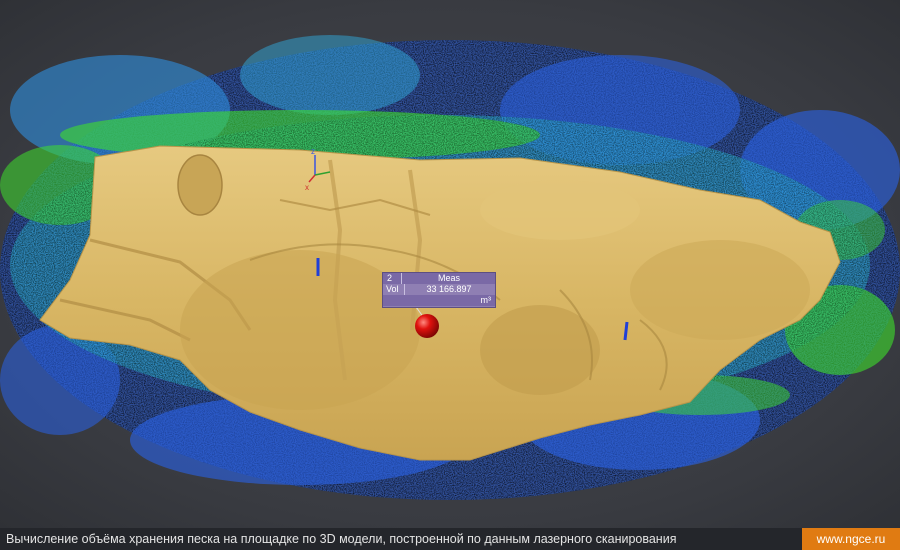 This screenshot has height=550, width=900. Describe the element at coordinates (448, 278) in the screenshot. I see `measurement-header: Meas` at that location.